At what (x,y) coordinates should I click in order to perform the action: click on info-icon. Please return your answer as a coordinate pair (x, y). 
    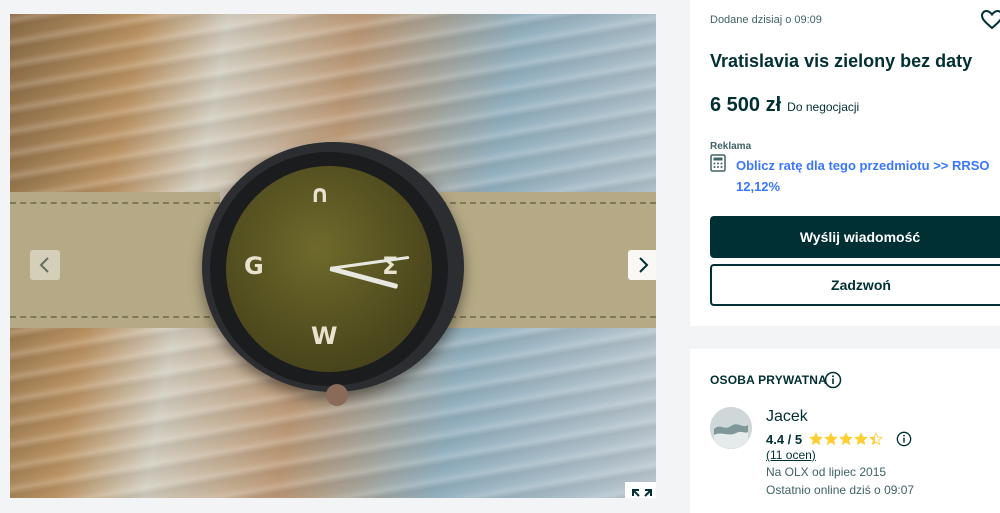
    Looking at the image, I should click on (833, 380).